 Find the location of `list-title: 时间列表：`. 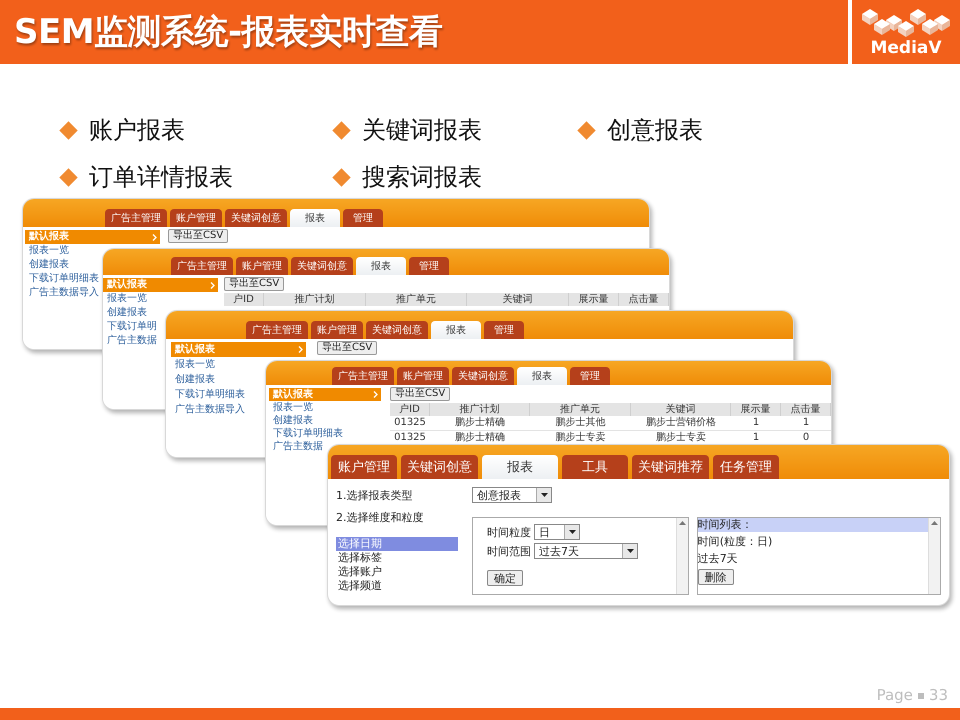

list-title: 时间列表： is located at coordinates (813, 525).